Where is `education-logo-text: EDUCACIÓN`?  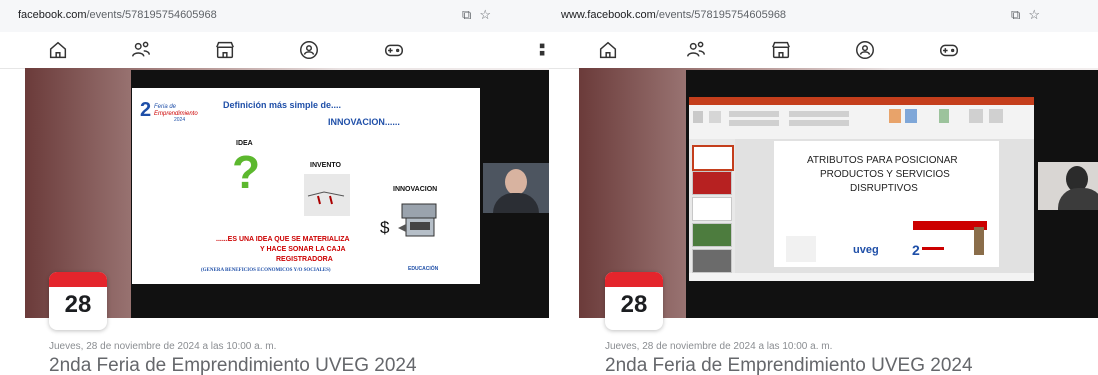 education-logo-text: EDUCACIÓN is located at coordinates (423, 269).